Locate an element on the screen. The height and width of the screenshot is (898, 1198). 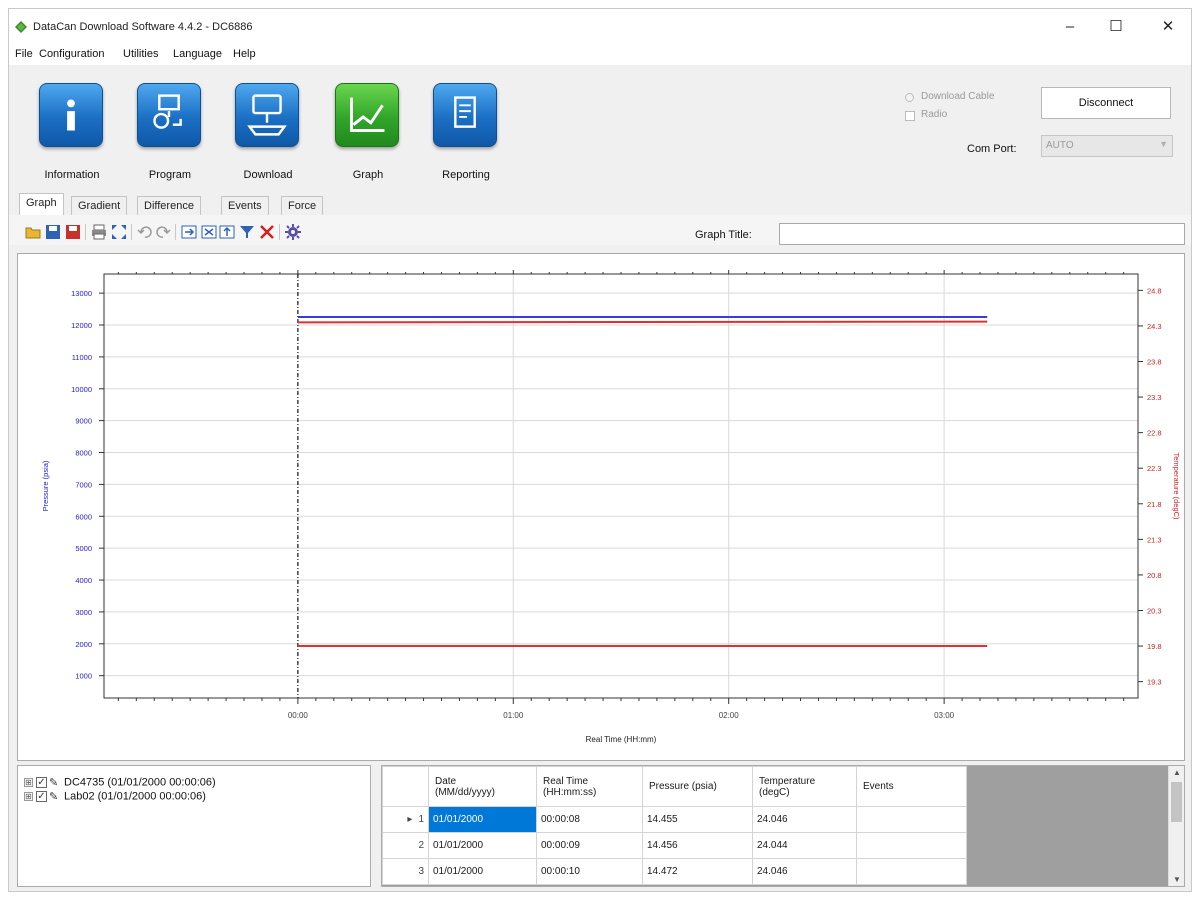
download-cable-radio is located at coordinates (909, 97).